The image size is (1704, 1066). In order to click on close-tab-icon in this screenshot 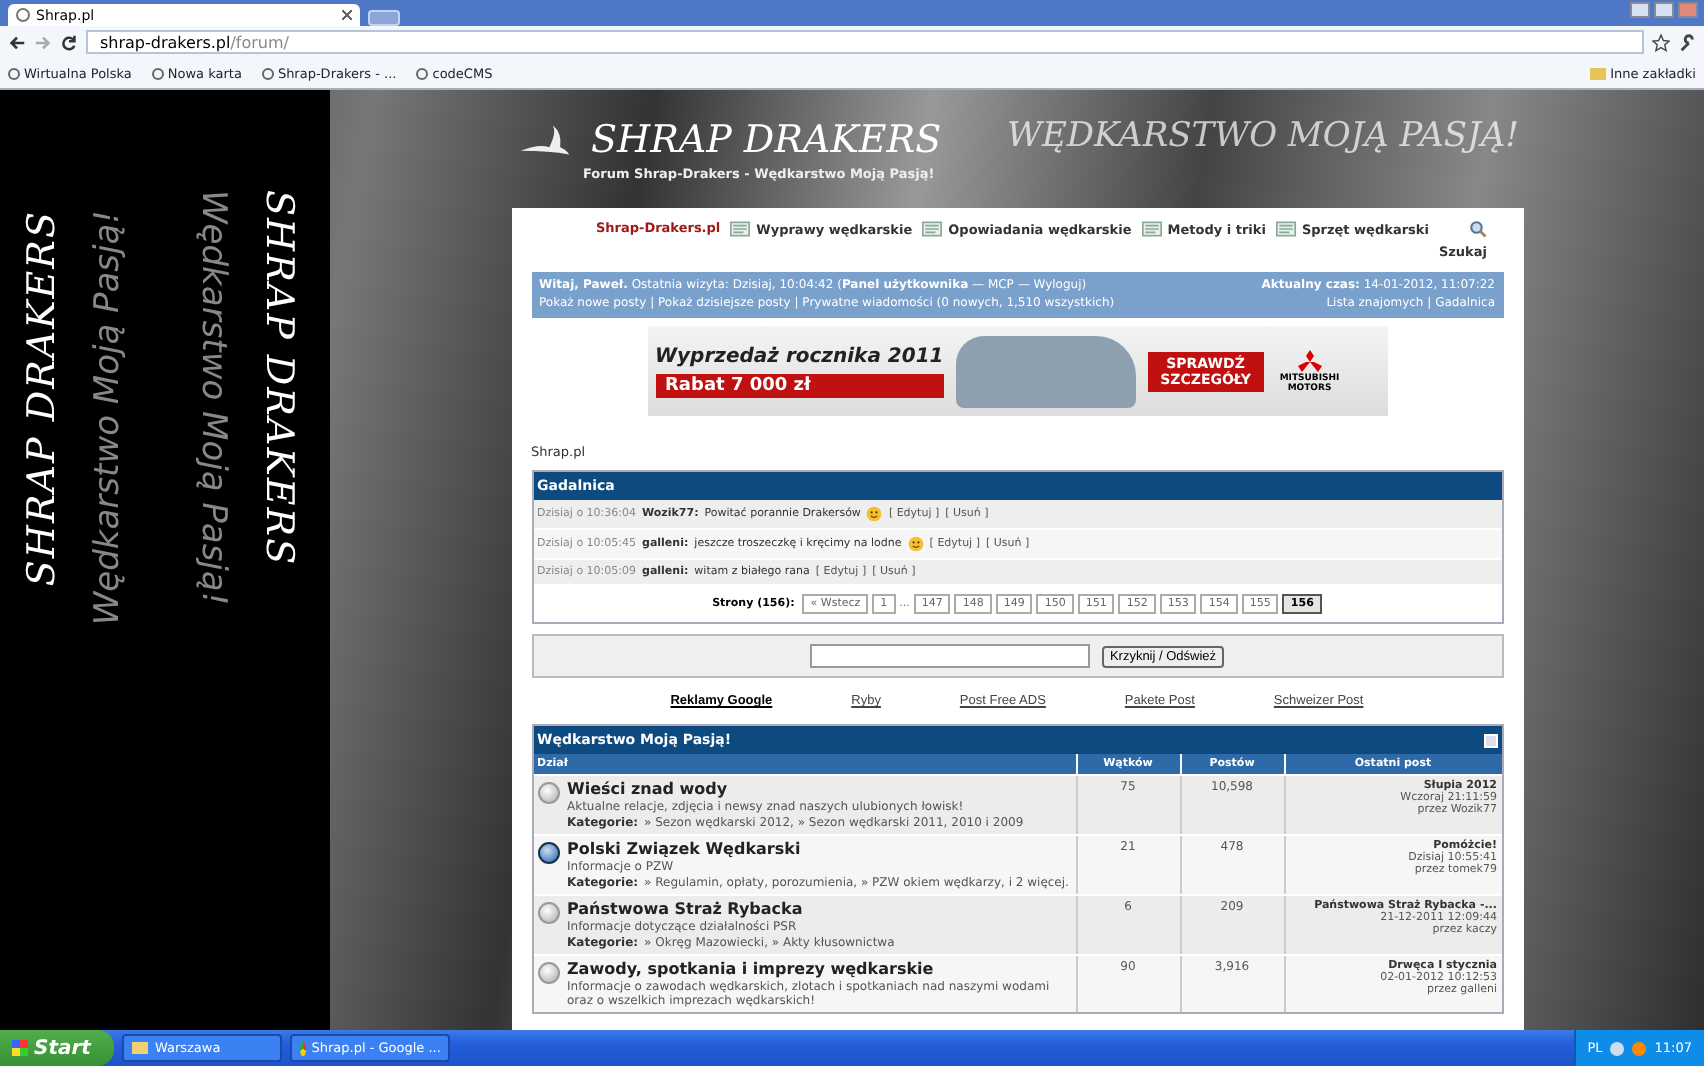, I will do `click(347, 15)`.